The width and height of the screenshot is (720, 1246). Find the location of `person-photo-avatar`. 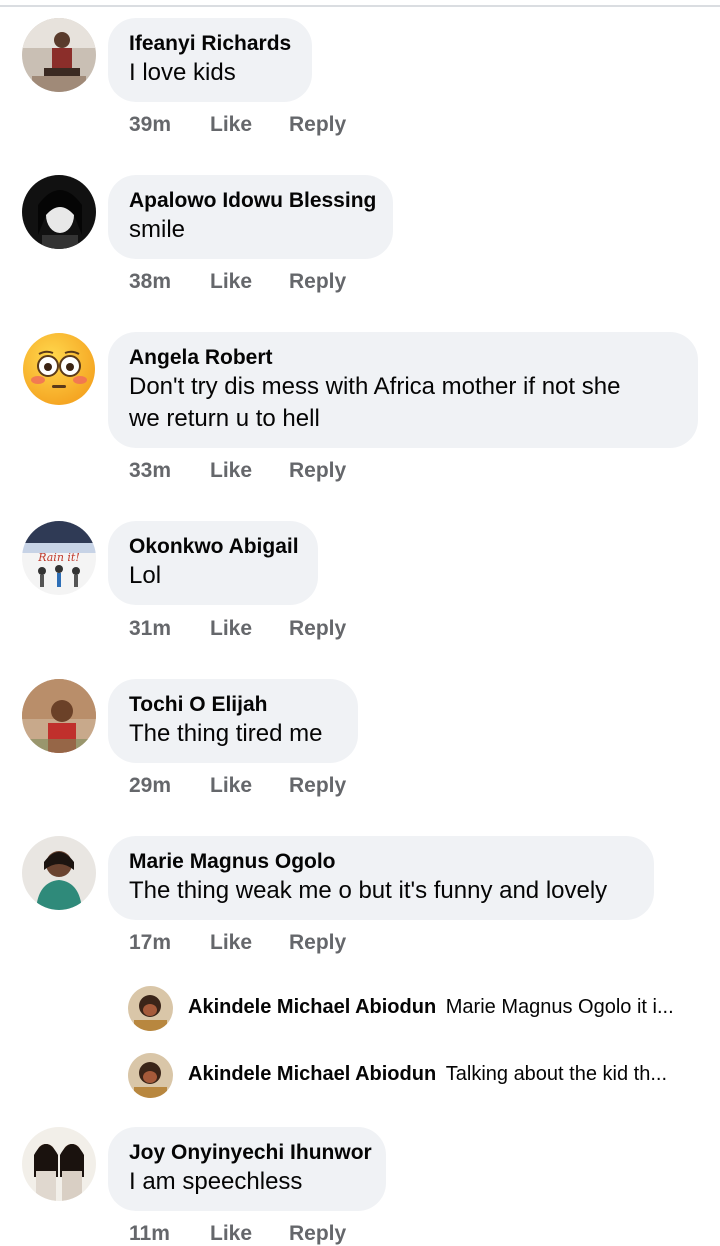

person-photo-avatar is located at coordinates (59, 55).